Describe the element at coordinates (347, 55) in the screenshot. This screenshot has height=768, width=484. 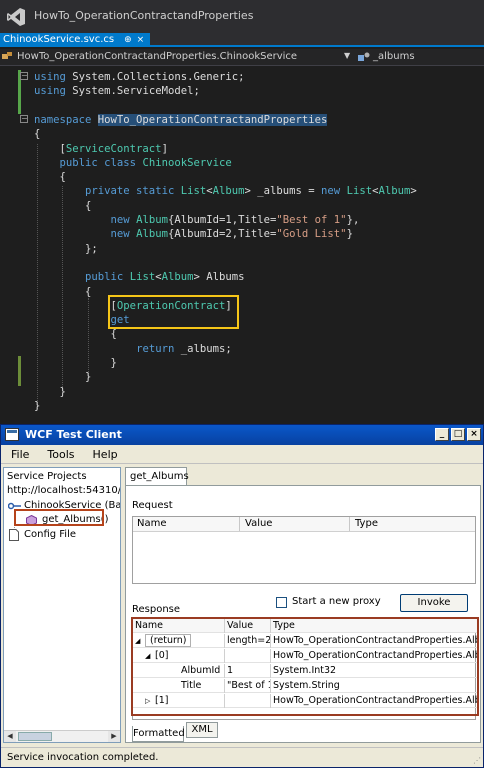
I see `chevron-down-icon: ▼` at that location.